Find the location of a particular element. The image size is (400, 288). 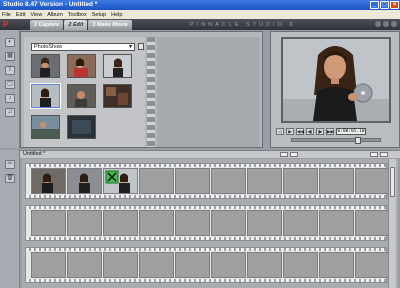

window-title: Studio 8.47 Version - Untitled * is located at coordinates (50, 4).